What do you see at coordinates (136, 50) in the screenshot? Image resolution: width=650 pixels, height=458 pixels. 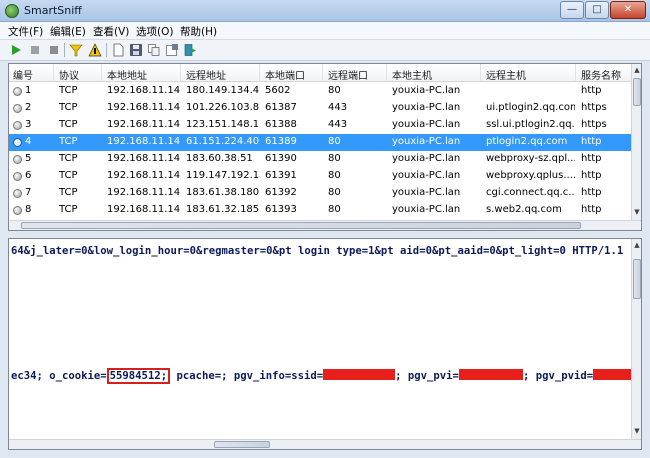 I see `save-icon` at bounding box center [136, 50].